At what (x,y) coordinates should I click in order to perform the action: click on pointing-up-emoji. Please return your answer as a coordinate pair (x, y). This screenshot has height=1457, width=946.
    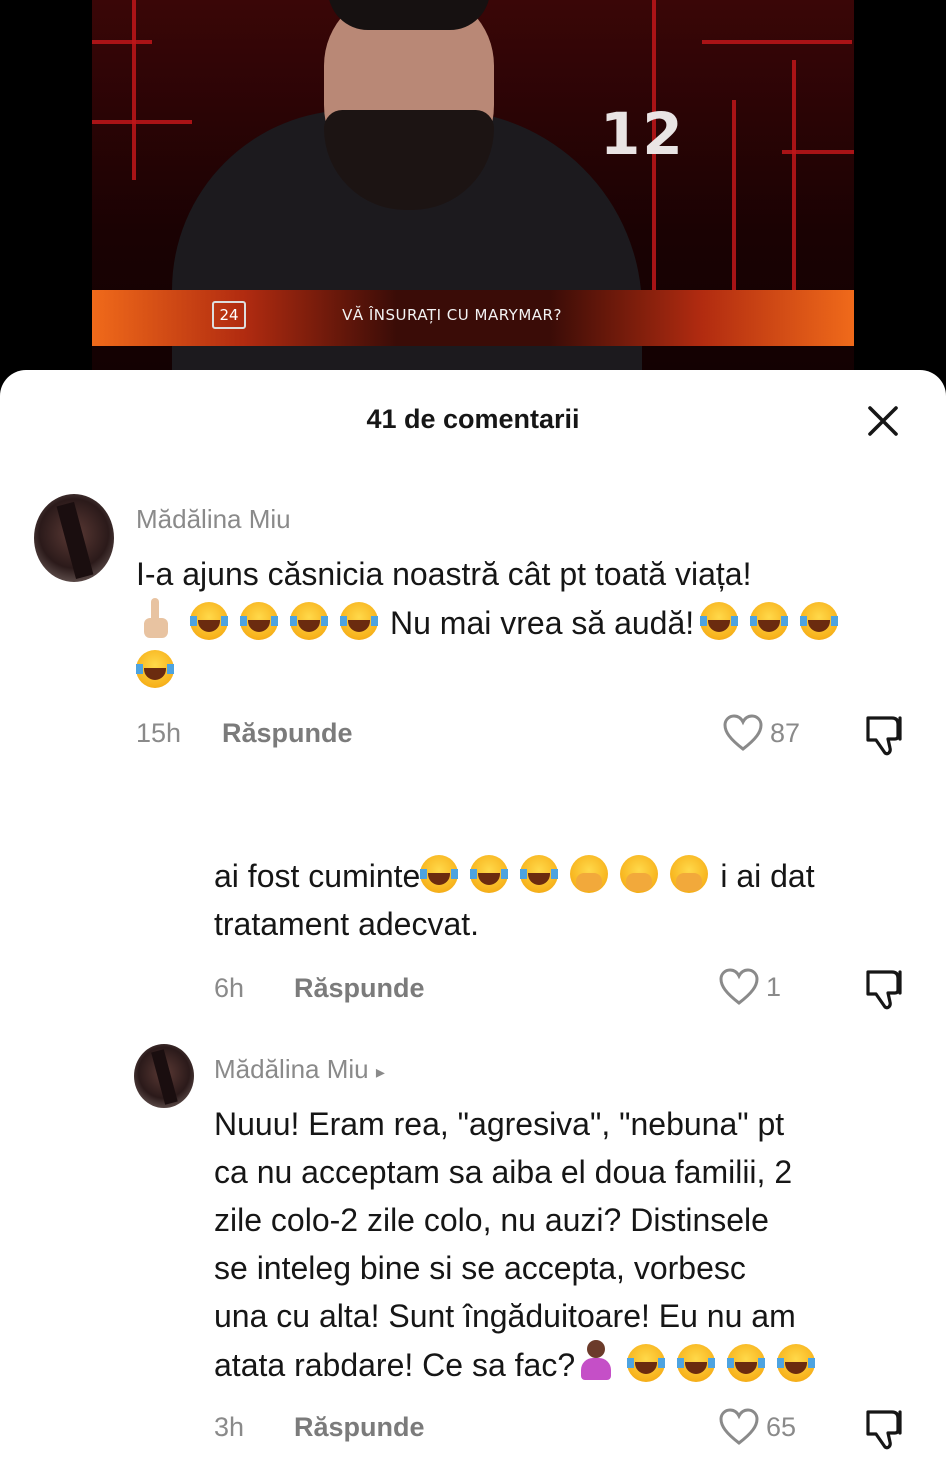
    Looking at the image, I should click on (155, 619).